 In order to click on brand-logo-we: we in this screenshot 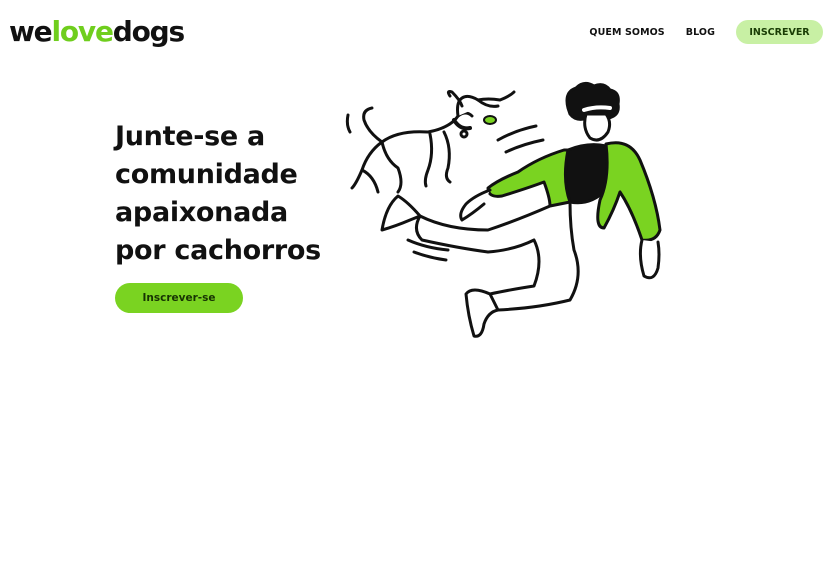, I will do `click(31, 31)`.